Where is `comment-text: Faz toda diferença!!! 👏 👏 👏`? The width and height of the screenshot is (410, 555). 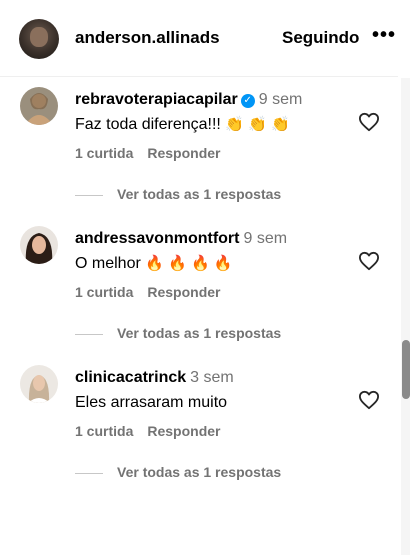 comment-text: Faz toda diferença!!! 👏 👏 👏 is located at coordinates (182, 124).